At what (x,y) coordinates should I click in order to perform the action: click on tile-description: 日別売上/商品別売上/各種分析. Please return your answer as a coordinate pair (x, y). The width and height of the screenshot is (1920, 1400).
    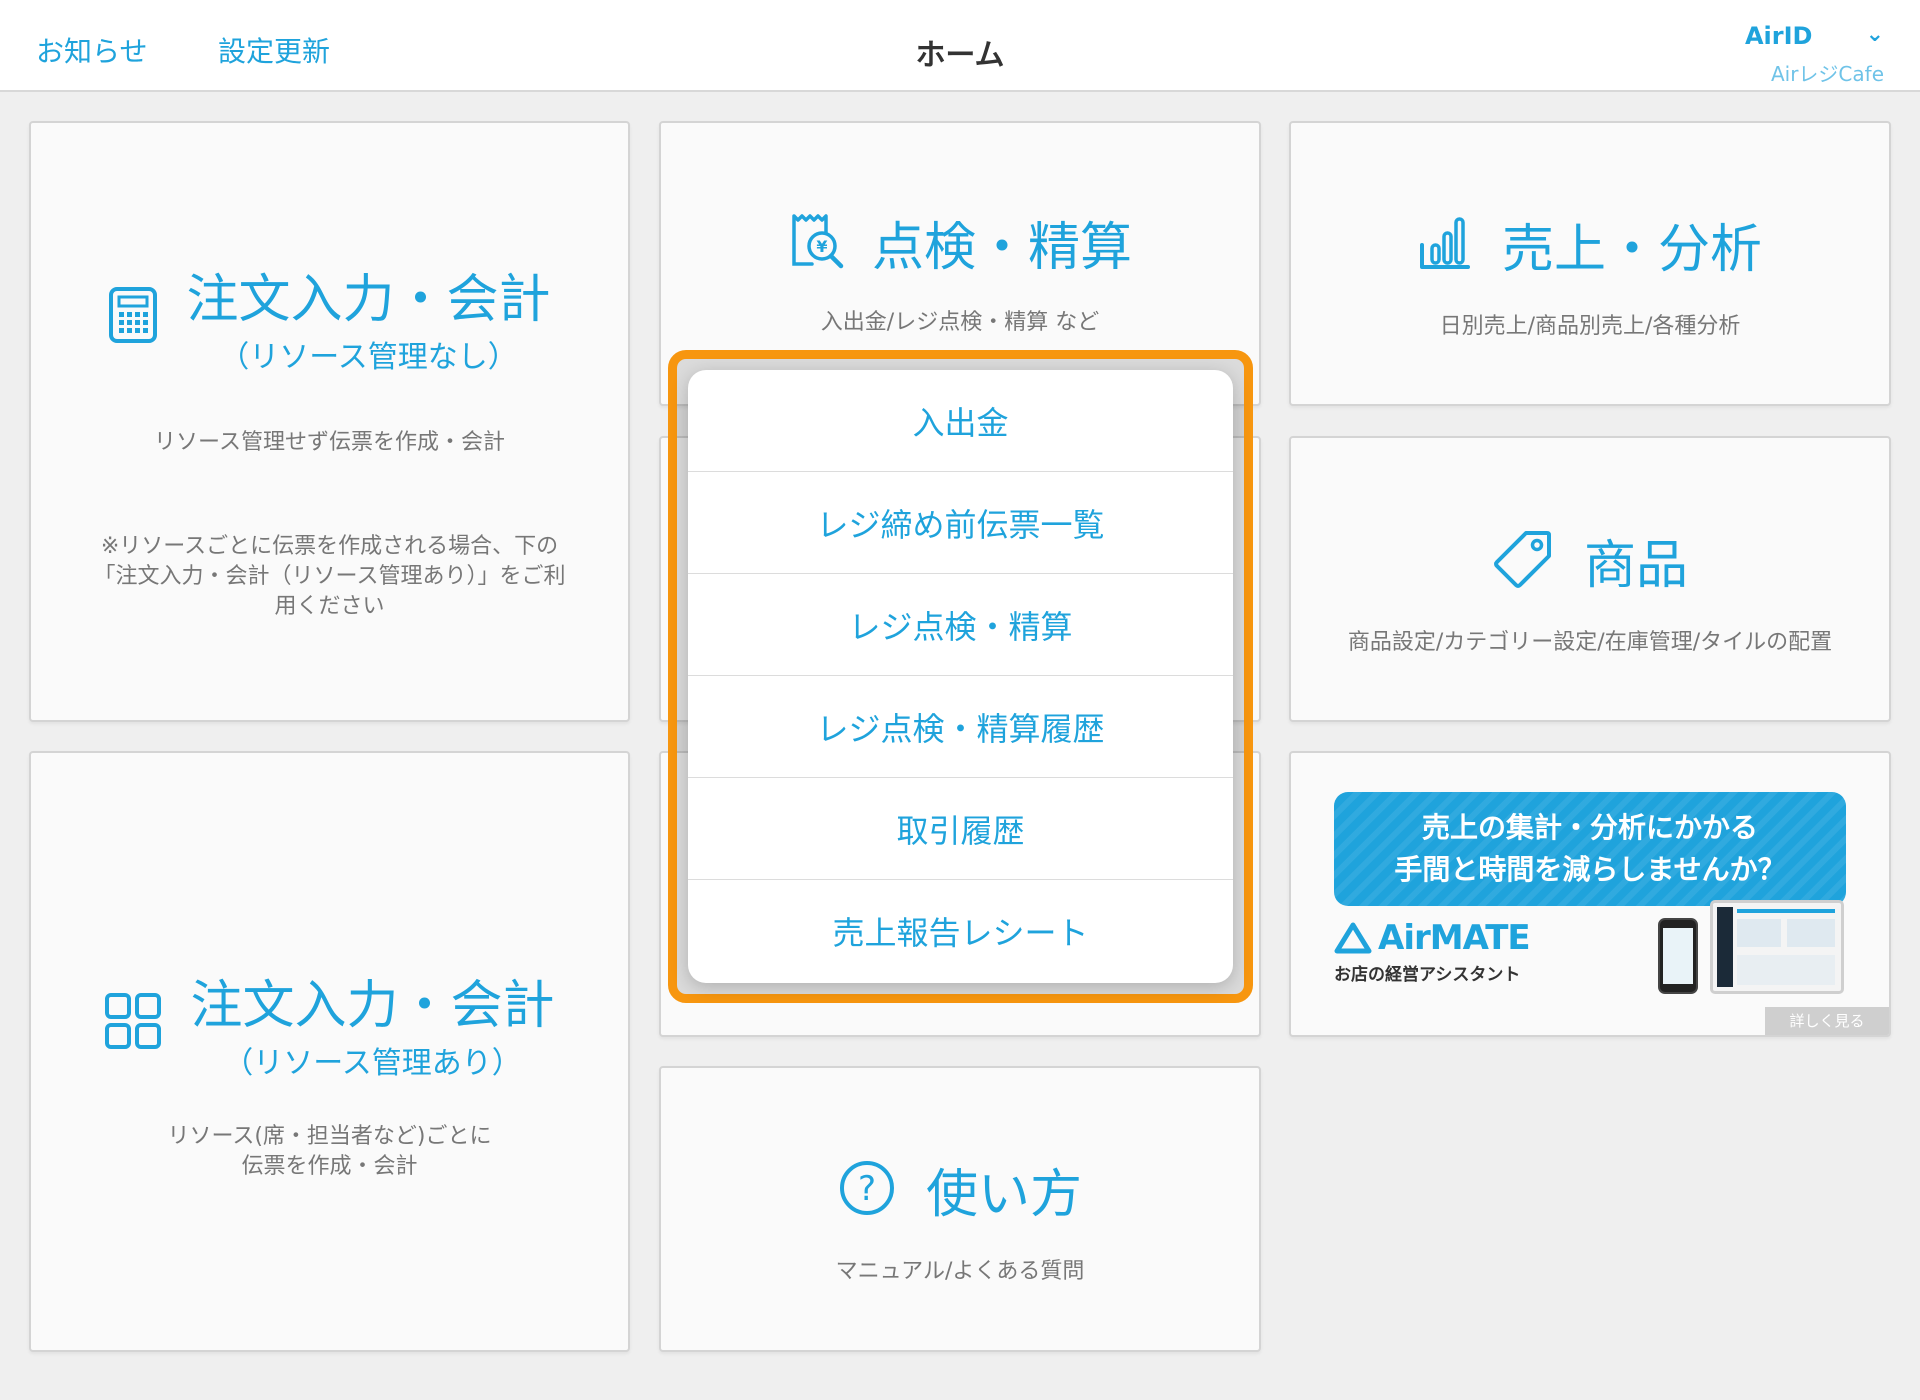
    Looking at the image, I should click on (1590, 326).